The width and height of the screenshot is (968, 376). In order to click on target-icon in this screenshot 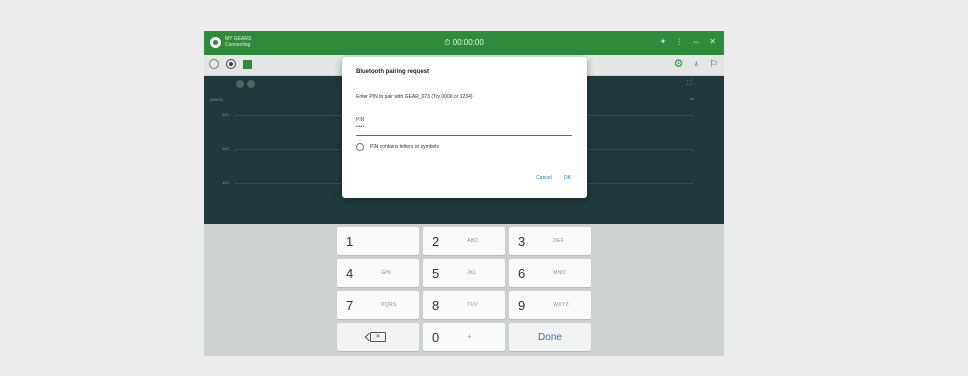, I will do `click(231, 64)`.